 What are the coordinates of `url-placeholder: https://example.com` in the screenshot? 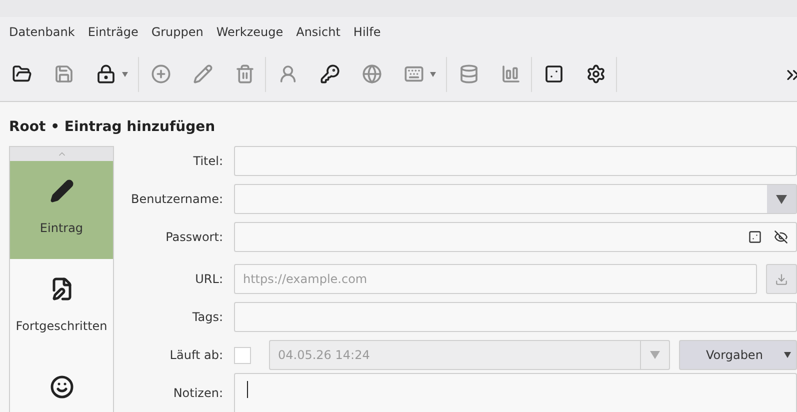 It's located at (305, 279).